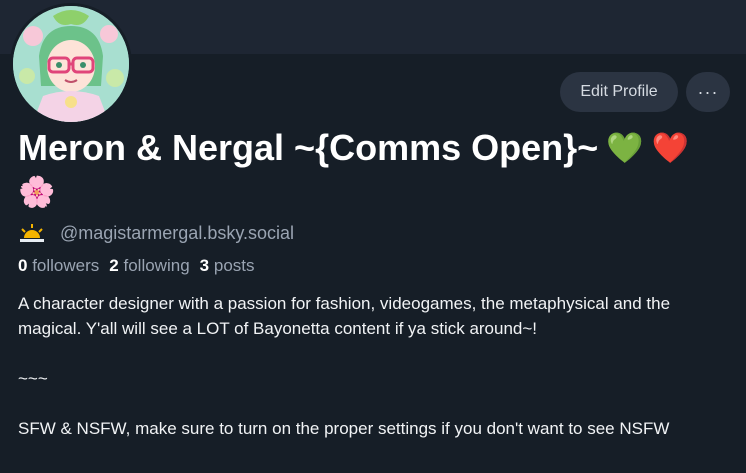  I want to click on handle-row: @magistarmergal.bsky.social, so click(156, 233).